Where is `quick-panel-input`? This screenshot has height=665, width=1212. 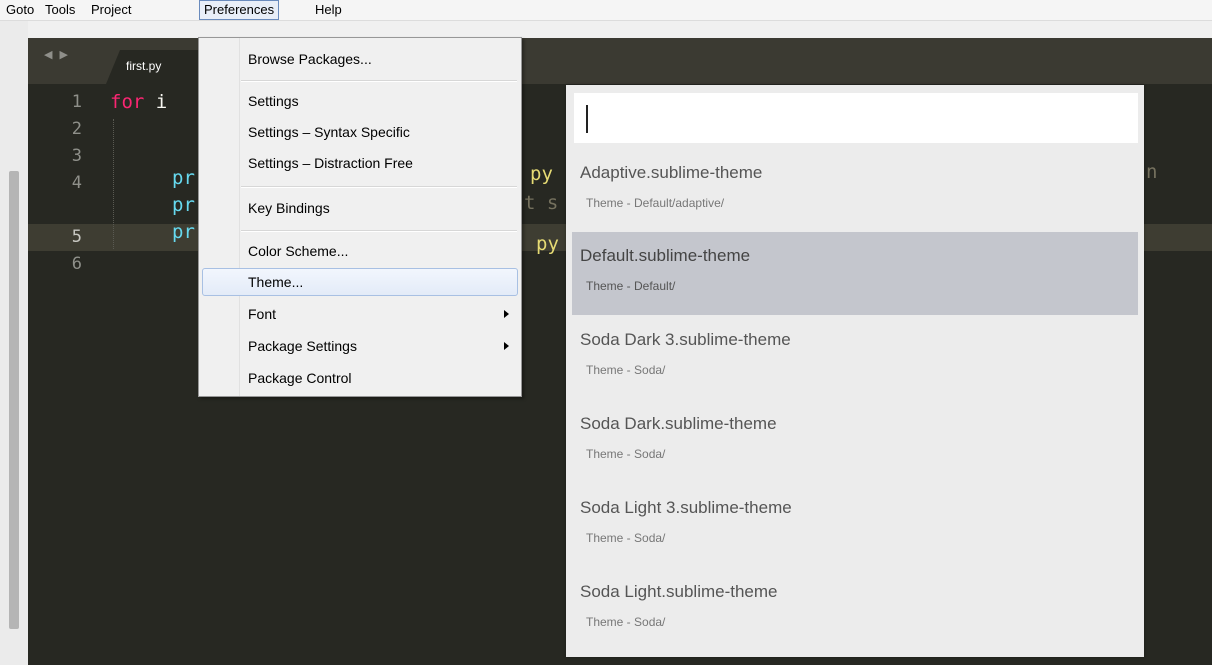 quick-panel-input is located at coordinates (856, 118).